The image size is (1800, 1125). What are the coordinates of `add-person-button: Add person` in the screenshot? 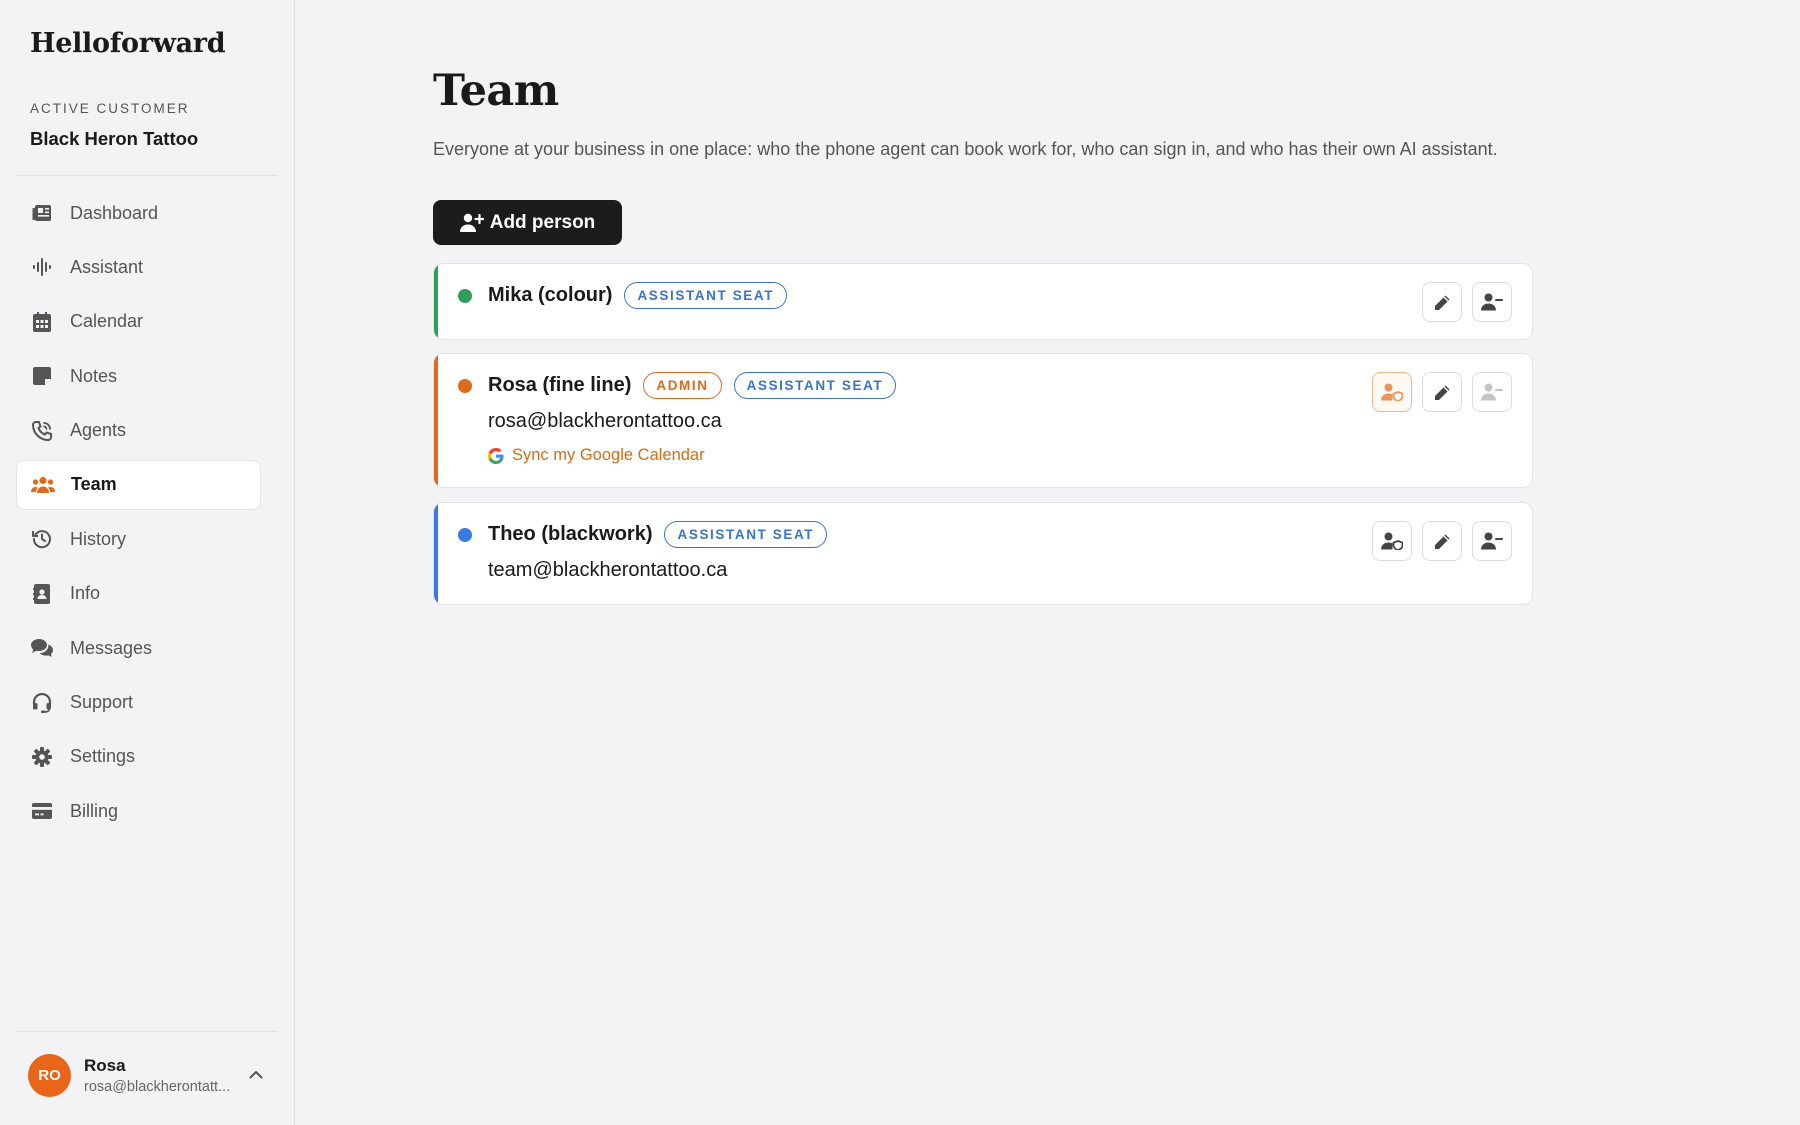 It's located at (527, 222).